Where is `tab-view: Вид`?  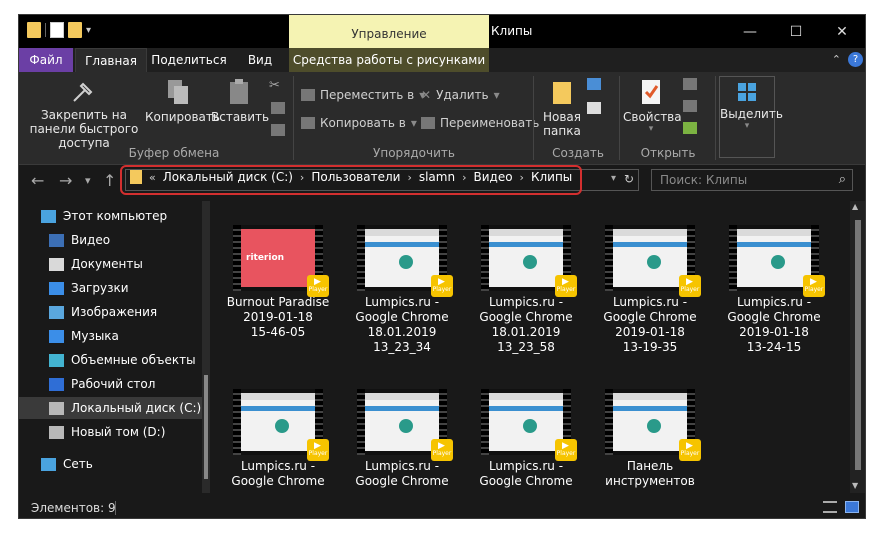
tab-view: Вид is located at coordinates (260, 60).